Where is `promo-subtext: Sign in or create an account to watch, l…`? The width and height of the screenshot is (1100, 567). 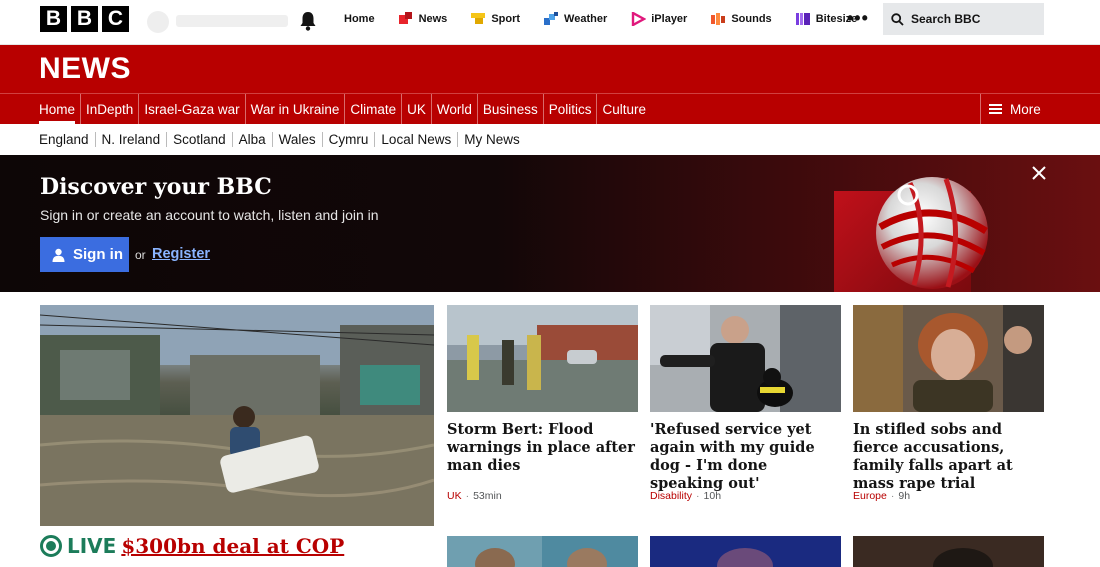 promo-subtext: Sign in or create an account to watch, l… is located at coordinates (209, 215).